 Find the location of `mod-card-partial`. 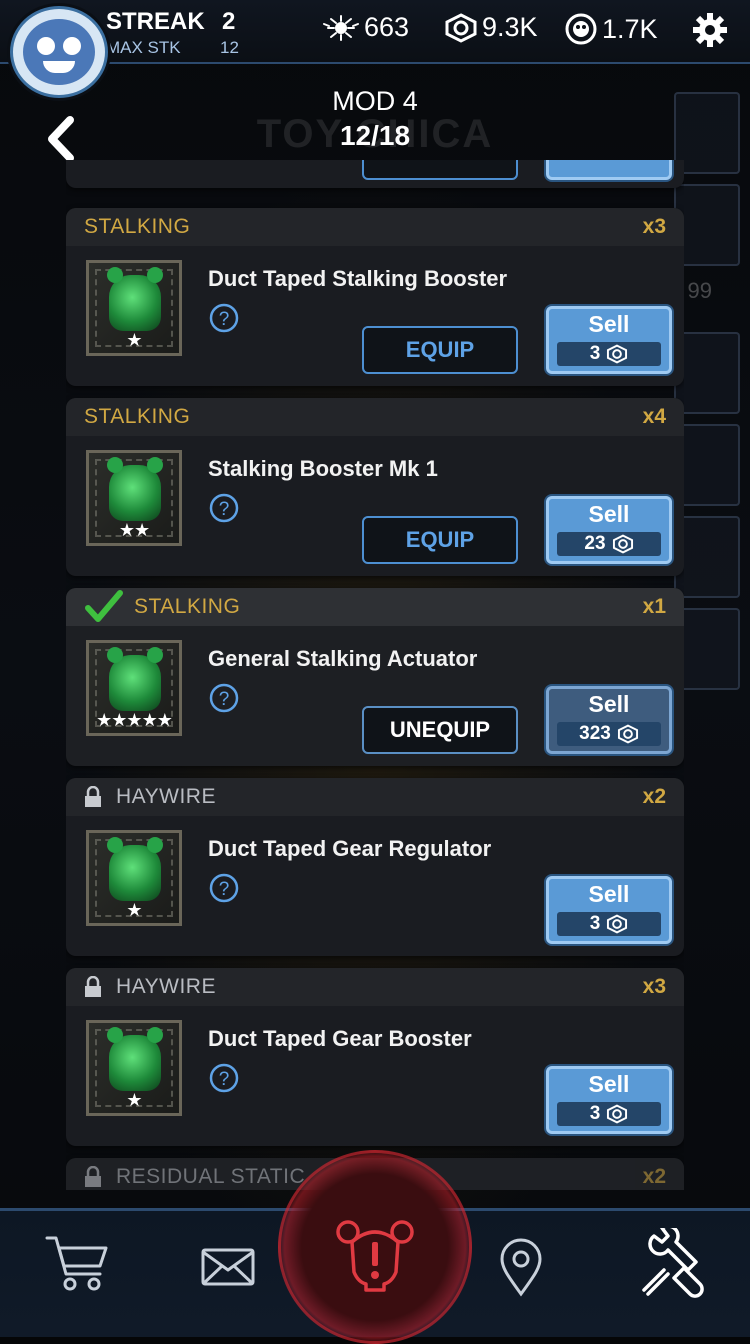

mod-card-partial is located at coordinates (375, 174).